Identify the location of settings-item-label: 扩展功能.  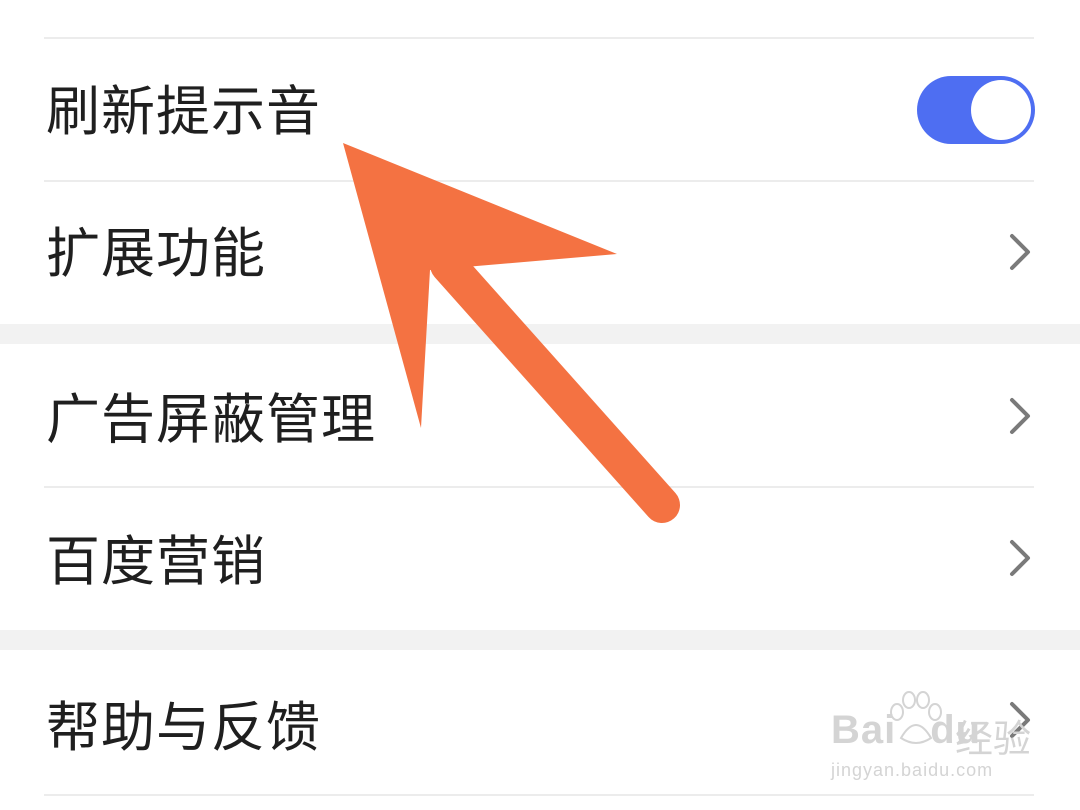
(156, 253).